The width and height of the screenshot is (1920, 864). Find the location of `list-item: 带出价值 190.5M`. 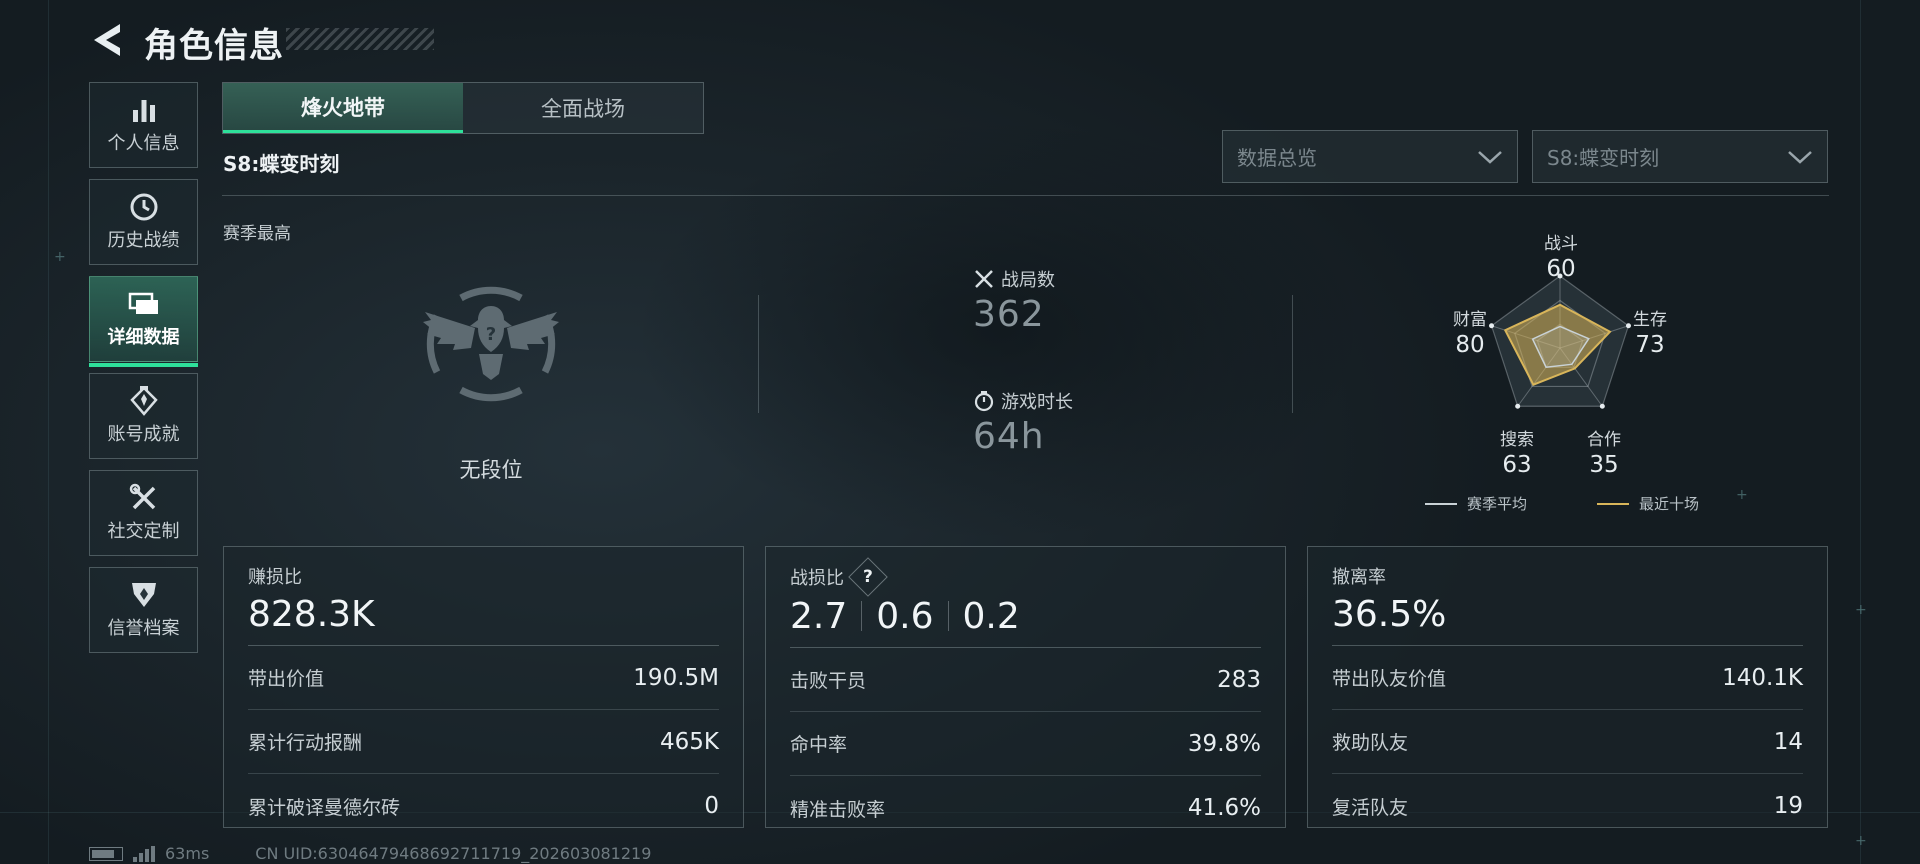

list-item: 带出价值 190.5M is located at coordinates (483, 678).